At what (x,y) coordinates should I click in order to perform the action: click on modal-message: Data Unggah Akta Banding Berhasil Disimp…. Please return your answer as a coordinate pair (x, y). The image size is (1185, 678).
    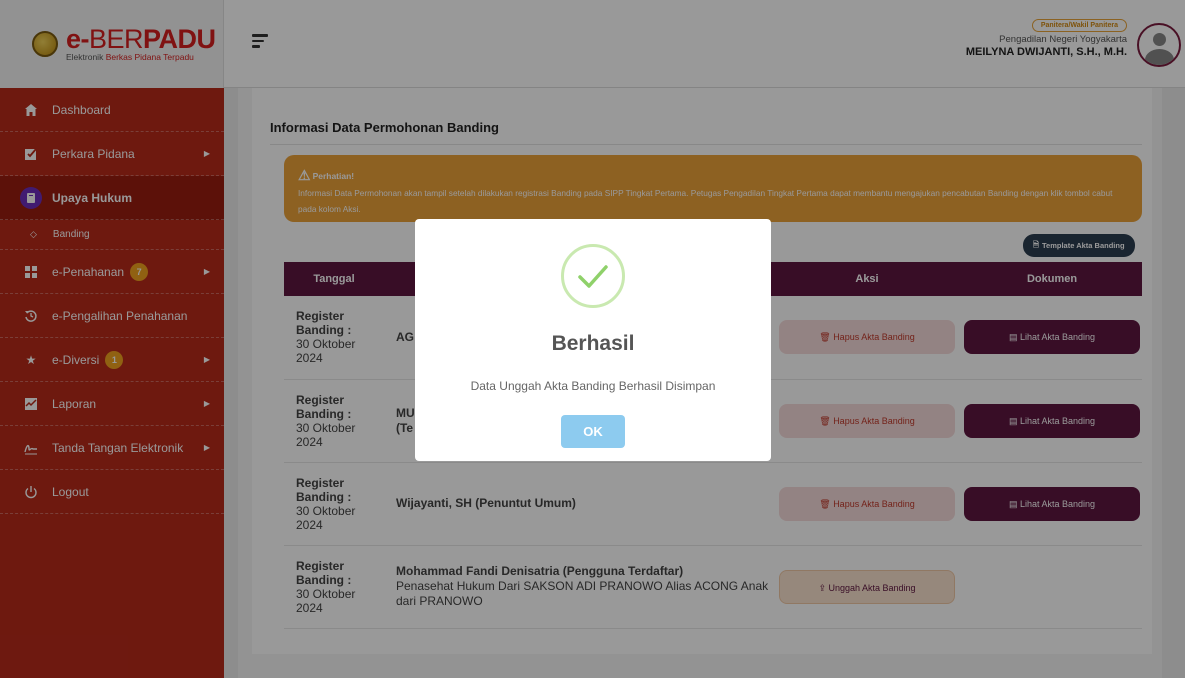
    Looking at the image, I should click on (593, 386).